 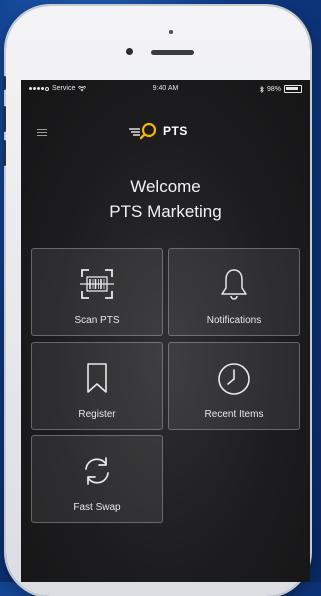 What do you see at coordinates (175, 131) in the screenshot?
I see `logo-text: PTS` at bounding box center [175, 131].